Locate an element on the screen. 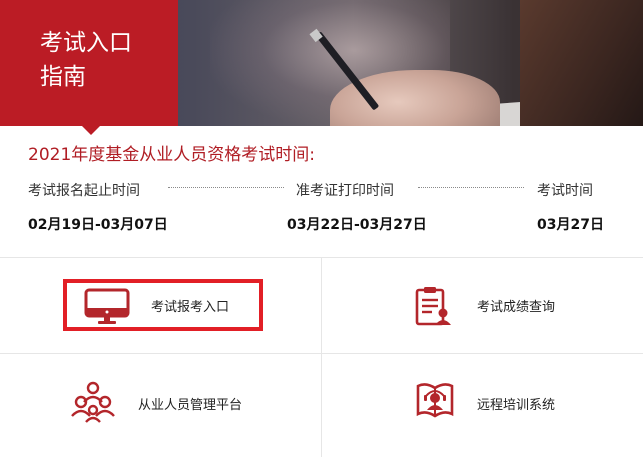 The height and width of the screenshot is (457, 643). report-icon is located at coordinates (434, 309).